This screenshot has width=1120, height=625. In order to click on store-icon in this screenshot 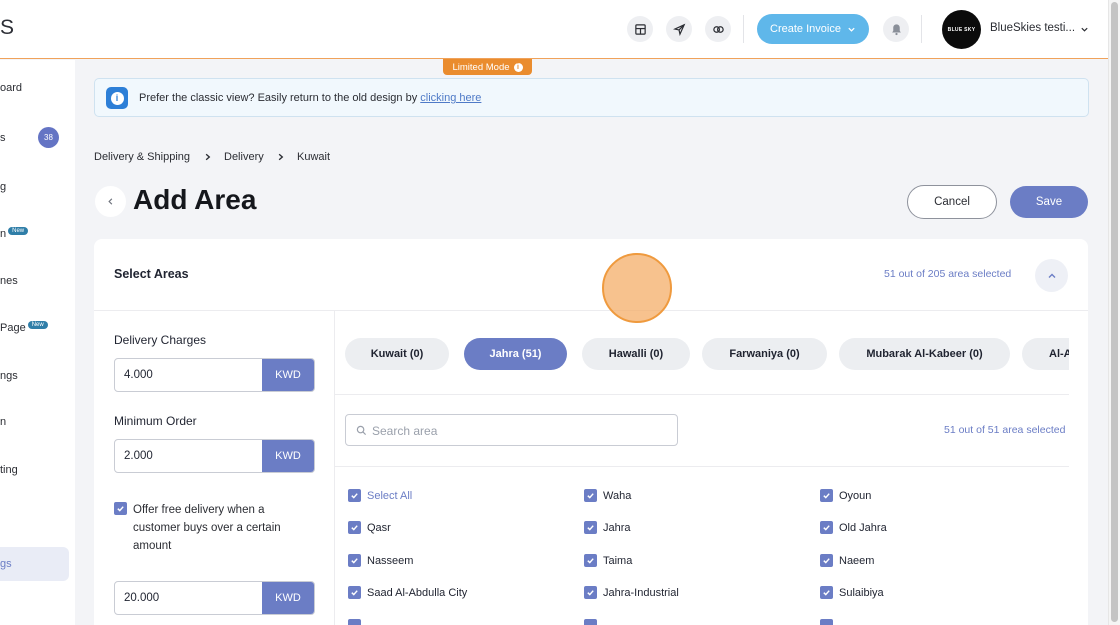, I will do `click(640, 29)`.